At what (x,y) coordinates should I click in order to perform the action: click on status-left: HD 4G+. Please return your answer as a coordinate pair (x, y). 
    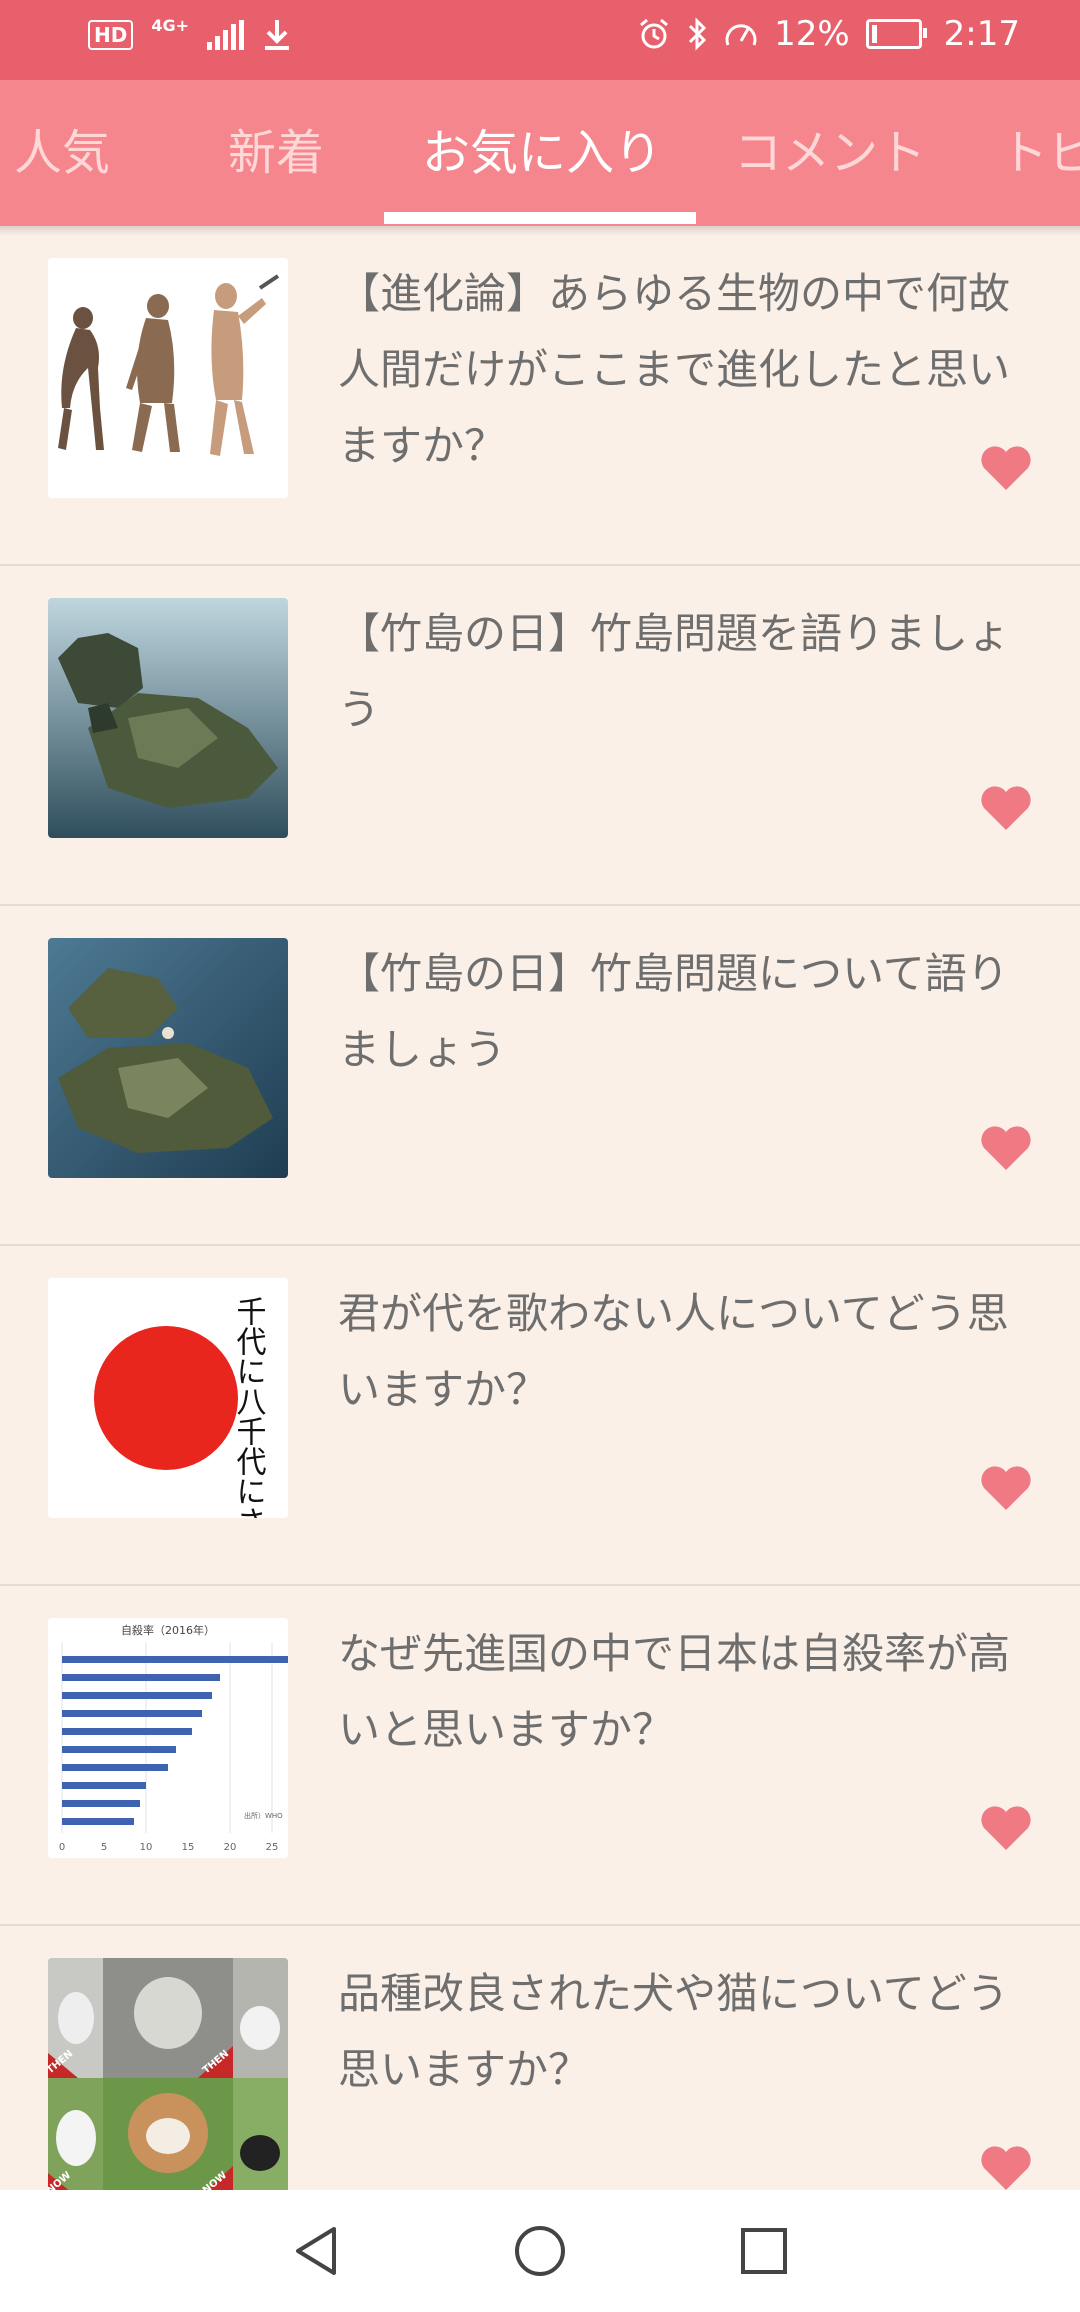
    Looking at the image, I should click on (190, 33).